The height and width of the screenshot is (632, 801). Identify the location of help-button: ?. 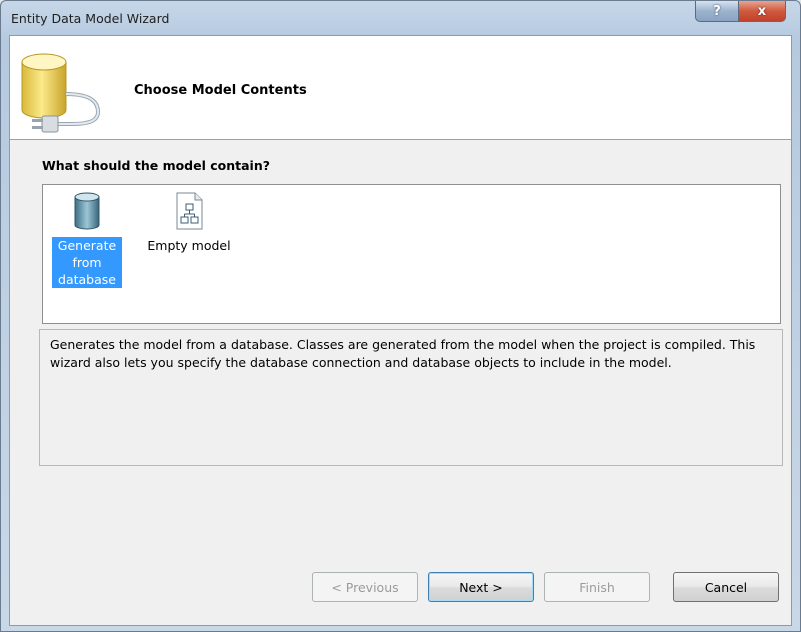
(717, 11).